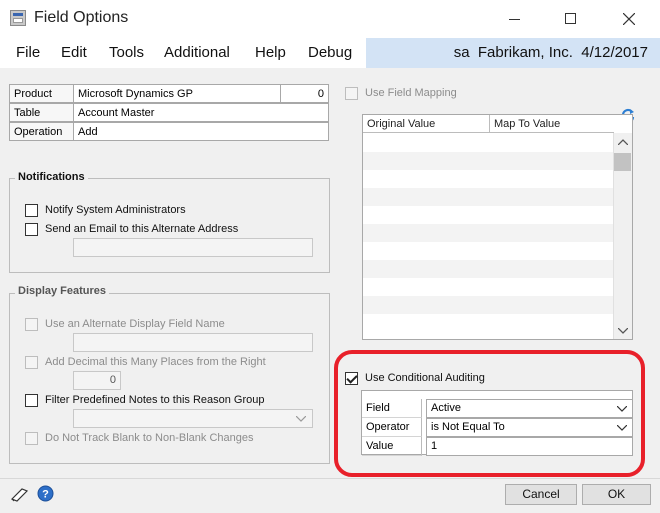  Describe the element at coordinates (62, 291) in the screenshot. I see `display-features-title: Display Features` at that location.